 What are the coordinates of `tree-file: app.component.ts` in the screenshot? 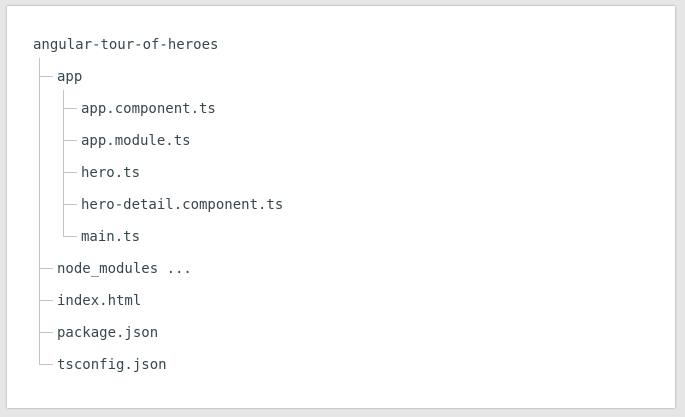 It's located at (148, 109).